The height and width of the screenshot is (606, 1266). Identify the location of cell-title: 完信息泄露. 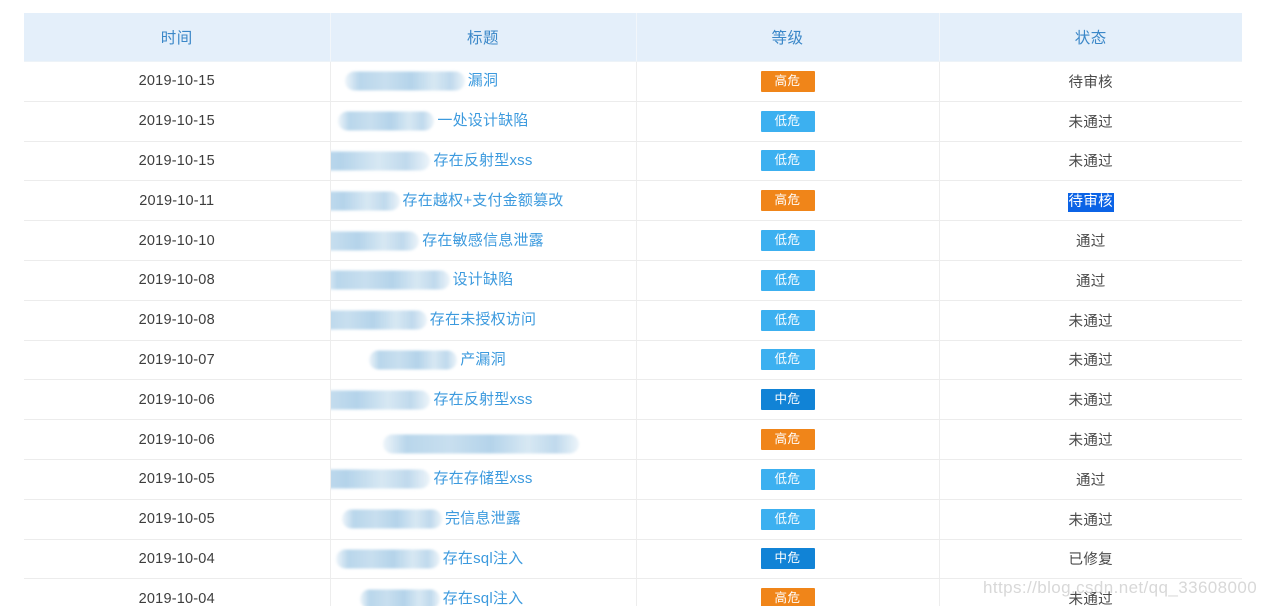
(483, 519).